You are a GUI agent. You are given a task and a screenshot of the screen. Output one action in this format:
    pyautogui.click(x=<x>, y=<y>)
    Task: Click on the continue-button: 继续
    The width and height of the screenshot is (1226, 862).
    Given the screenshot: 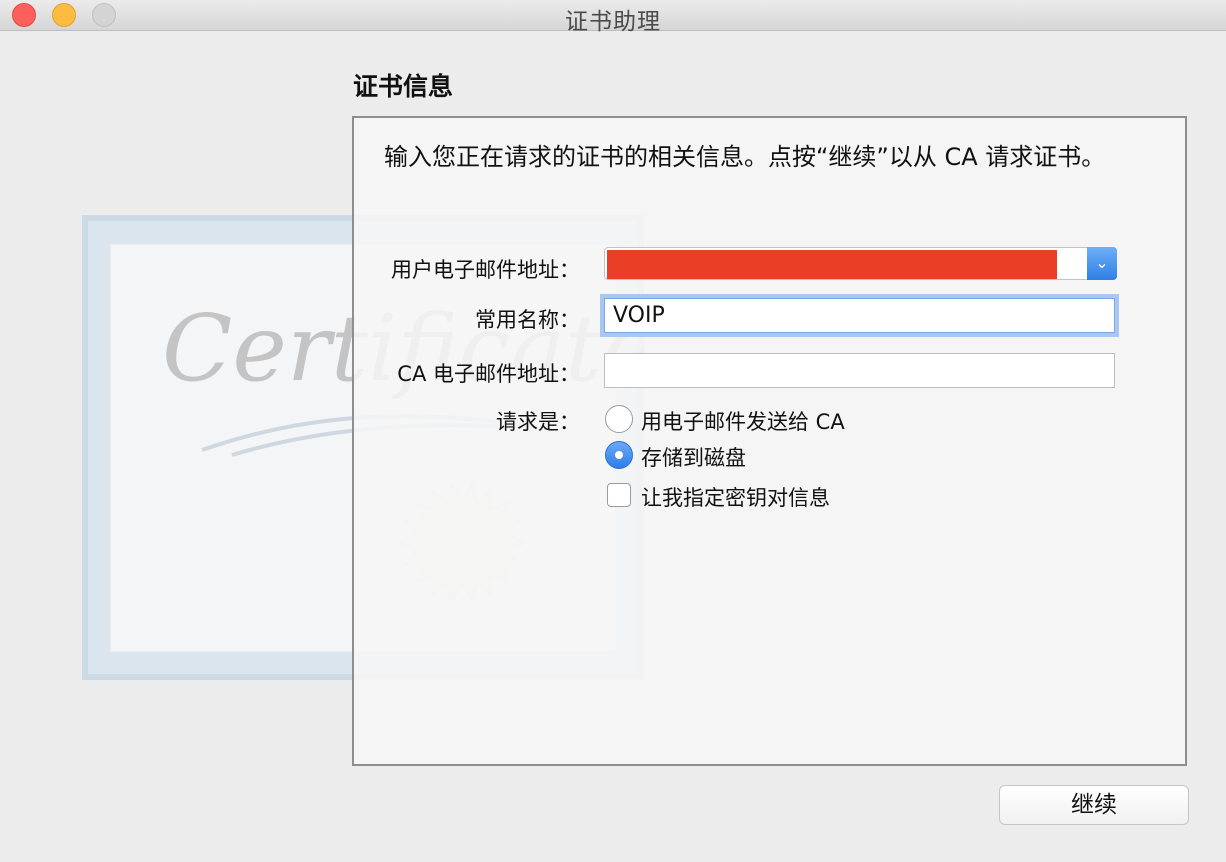 What is the action you would take?
    pyautogui.click(x=1094, y=805)
    